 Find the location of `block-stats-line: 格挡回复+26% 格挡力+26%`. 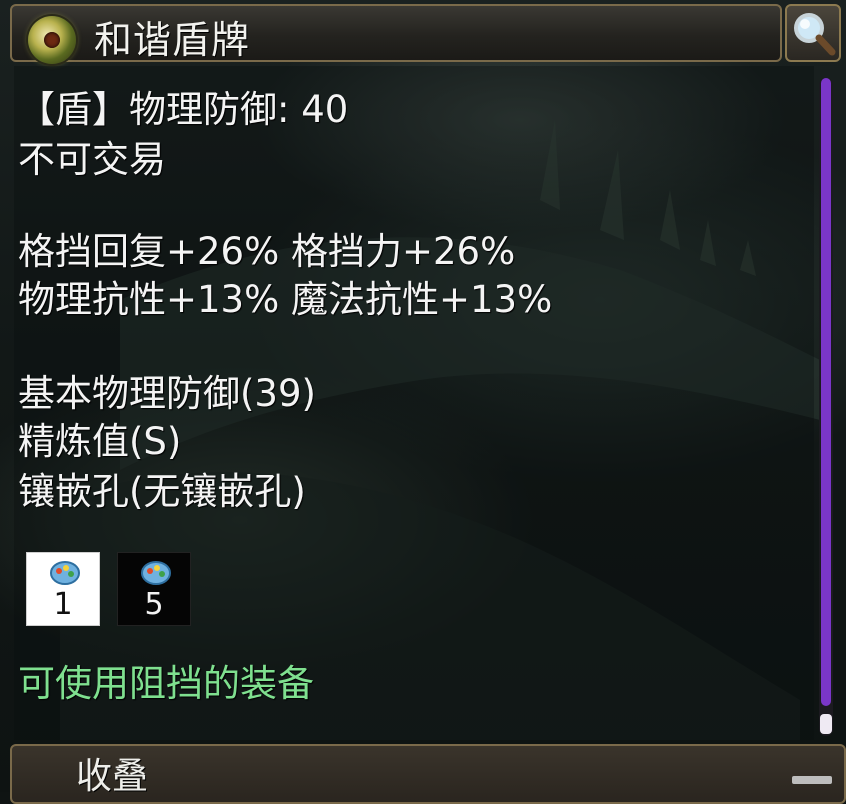

block-stats-line: 格挡回复+26% 格挡力+26% is located at coordinates (267, 251).